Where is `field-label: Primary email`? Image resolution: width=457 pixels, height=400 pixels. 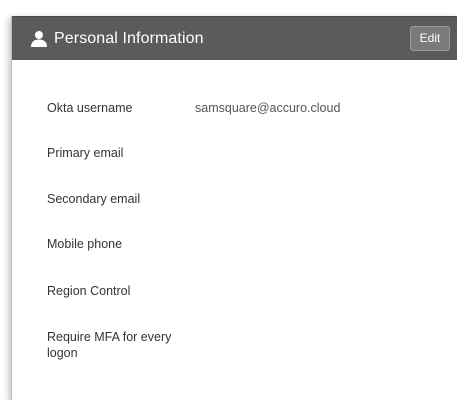
field-label: Primary email is located at coordinates (85, 153).